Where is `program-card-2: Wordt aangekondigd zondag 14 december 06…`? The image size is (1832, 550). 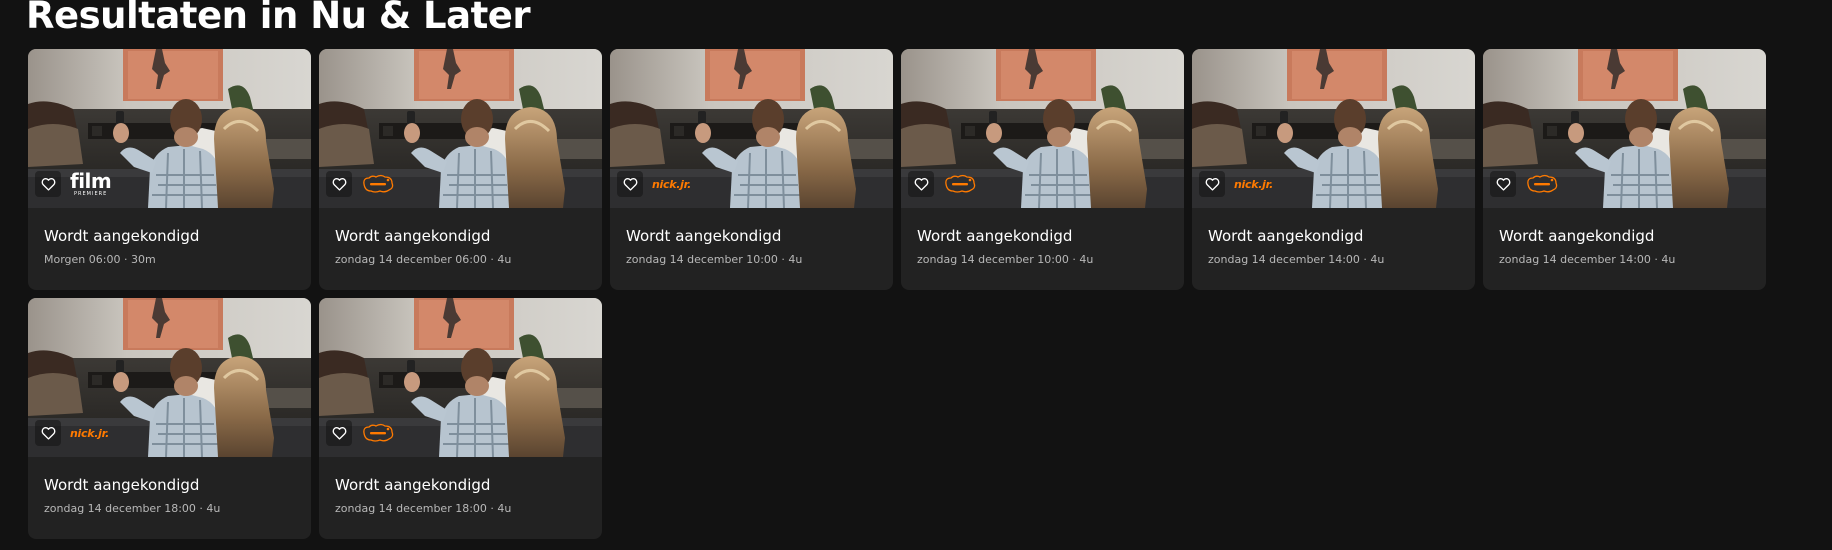 program-card-2: Wordt aangekondigd zondag 14 december 06… is located at coordinates (460, 169).